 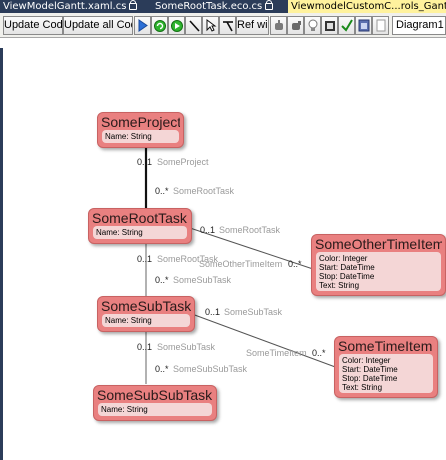 What do you see at coordinates (378, 244) in the screenshot?
I see `class-name: SomeOtherTimeItem` at bounding box center [378, 244].